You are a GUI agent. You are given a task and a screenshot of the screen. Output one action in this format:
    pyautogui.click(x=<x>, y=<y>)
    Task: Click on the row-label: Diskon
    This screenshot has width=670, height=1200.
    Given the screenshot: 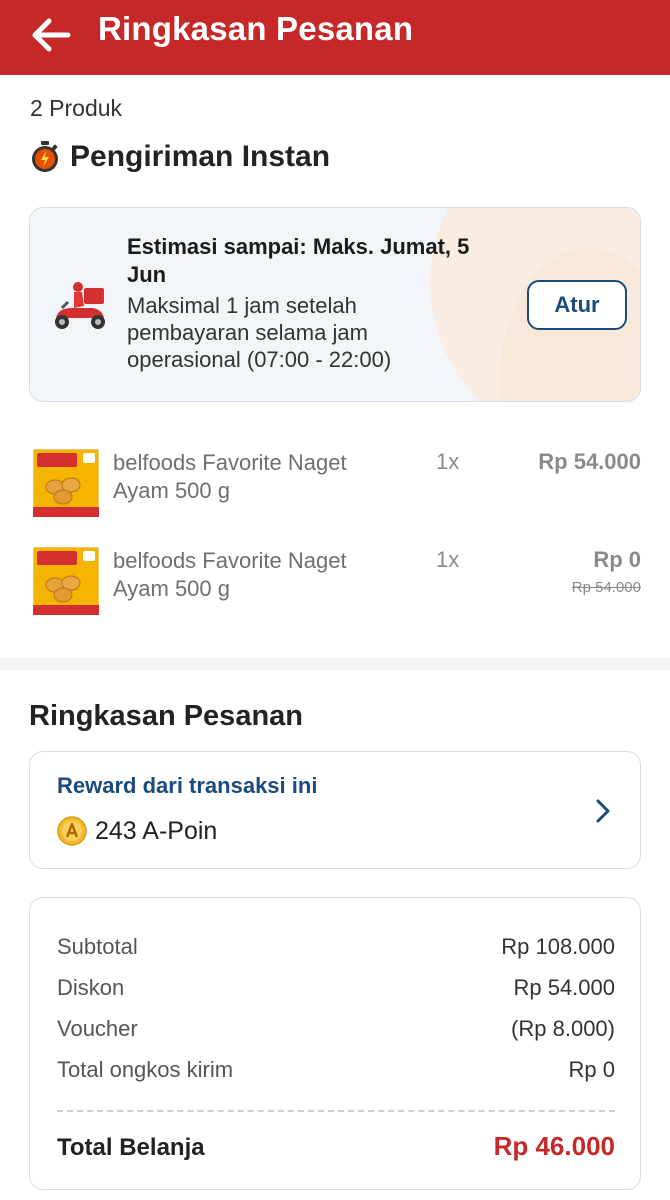 What is the action you would take?
    pyautogui.click(x=91, y=987)
    